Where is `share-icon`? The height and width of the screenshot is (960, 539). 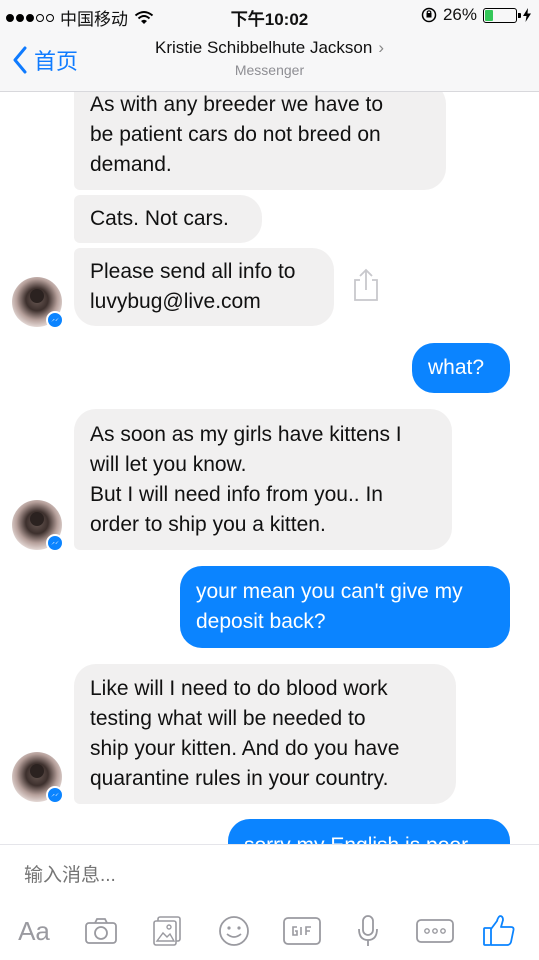
share-icon is located at coordinates (366, 285).